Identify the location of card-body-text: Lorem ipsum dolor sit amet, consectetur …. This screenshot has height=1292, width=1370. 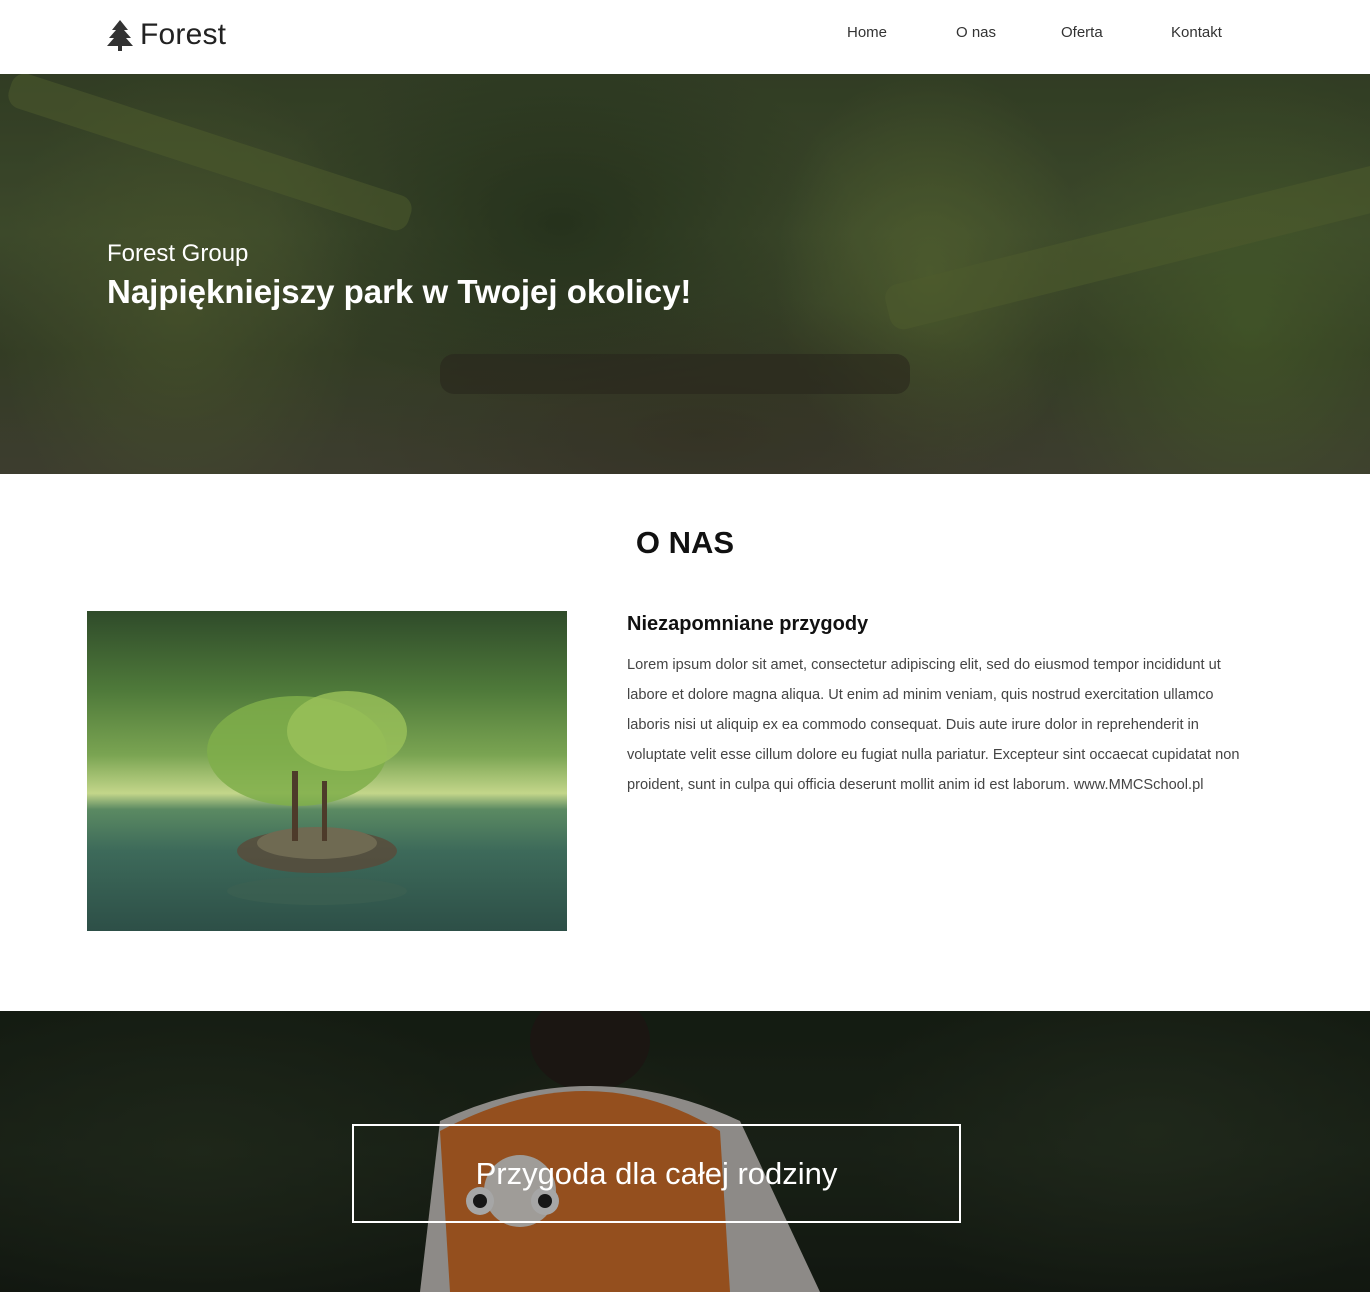
(933, 725).